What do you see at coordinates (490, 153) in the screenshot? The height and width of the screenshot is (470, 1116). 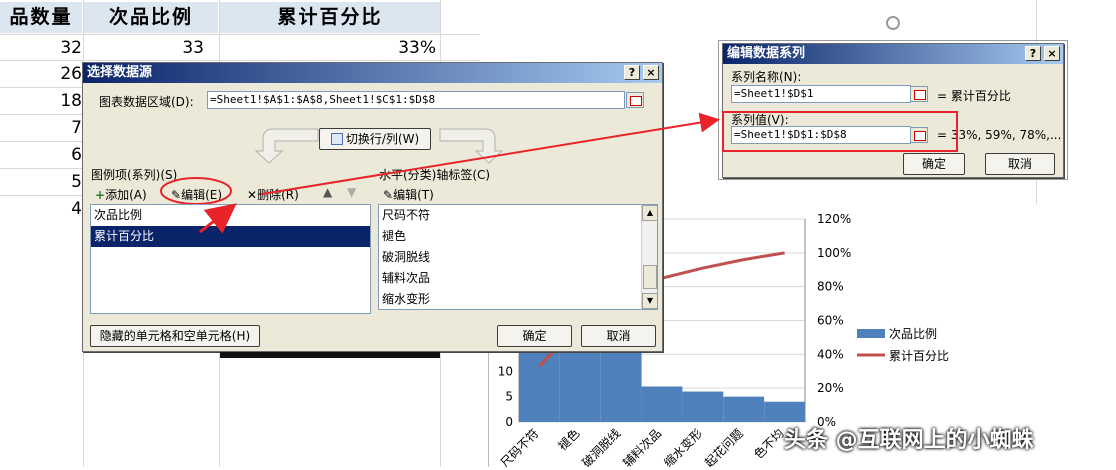 I see `arrow-to-values` at bounding box center [490, 153].